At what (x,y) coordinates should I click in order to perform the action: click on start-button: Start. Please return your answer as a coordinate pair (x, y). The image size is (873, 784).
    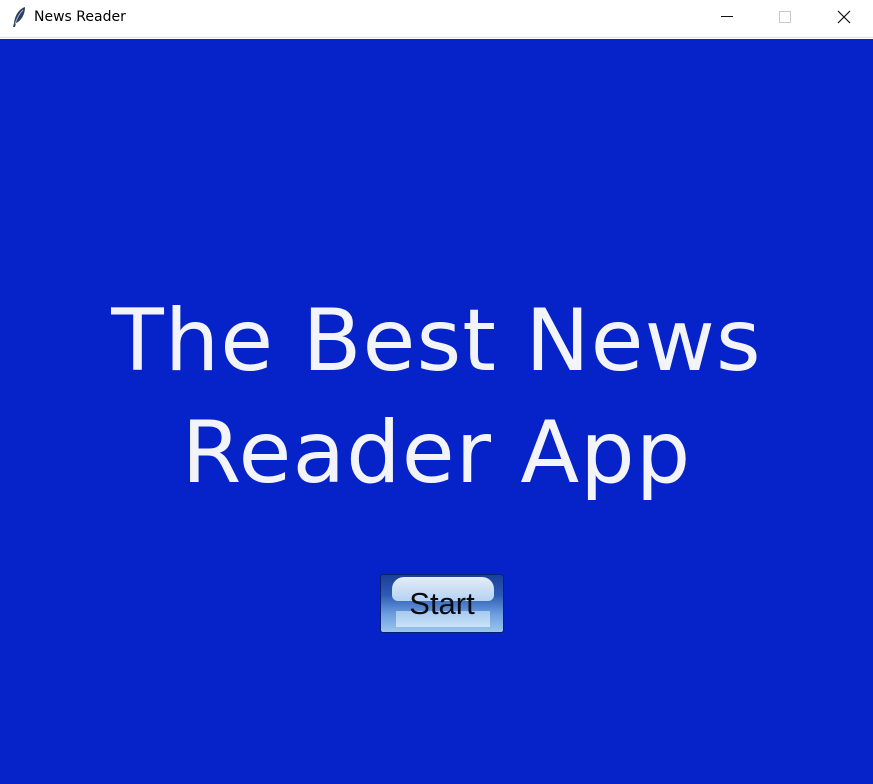
    Looking at the image, I should click on (442, 603).